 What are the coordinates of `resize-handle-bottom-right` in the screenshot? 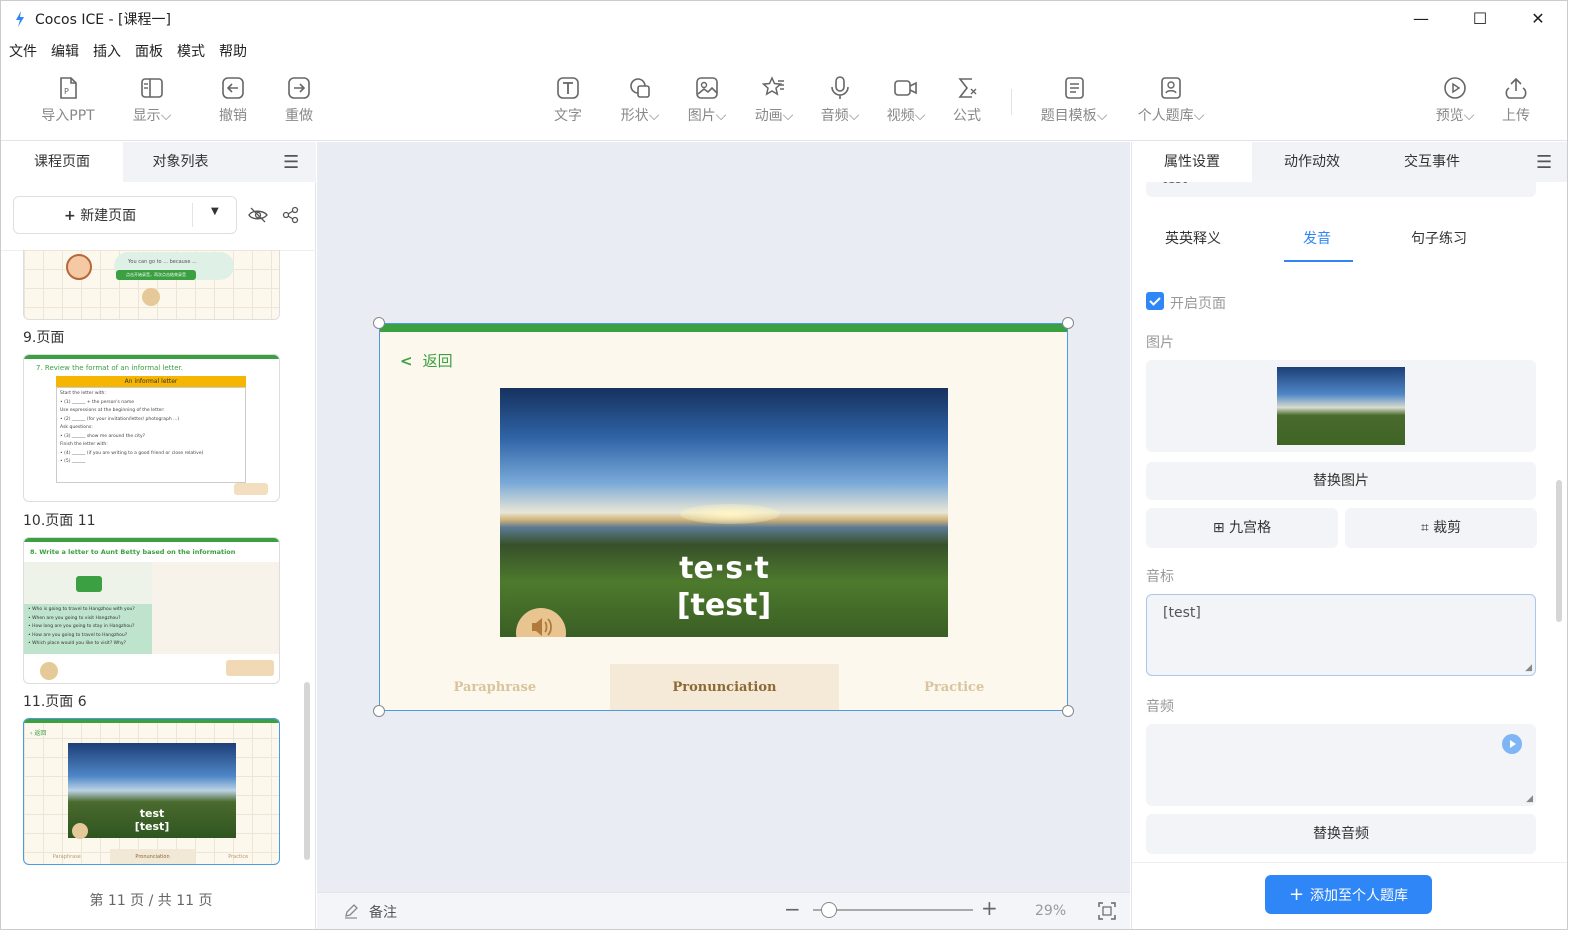 It's located at (1068, 711).